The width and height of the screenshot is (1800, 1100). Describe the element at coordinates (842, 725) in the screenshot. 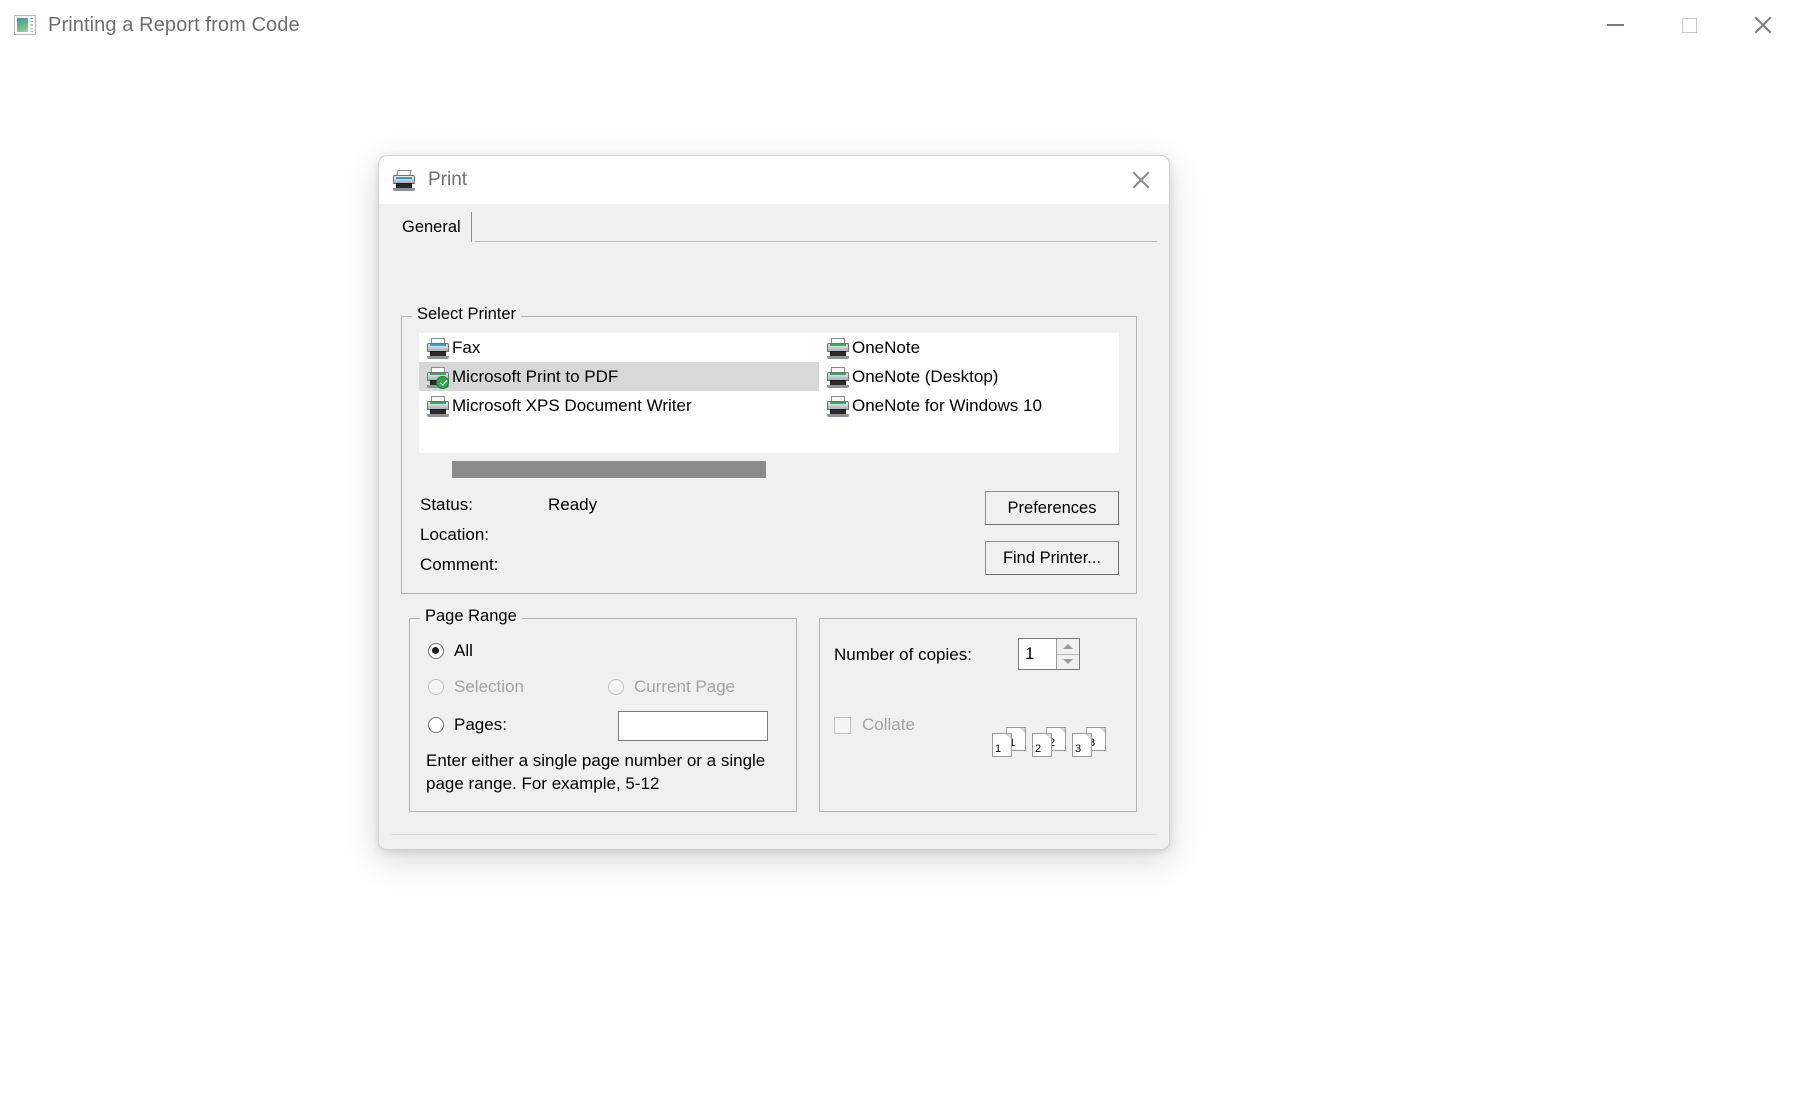

I see `collate-checkbox-indicator` at that location.